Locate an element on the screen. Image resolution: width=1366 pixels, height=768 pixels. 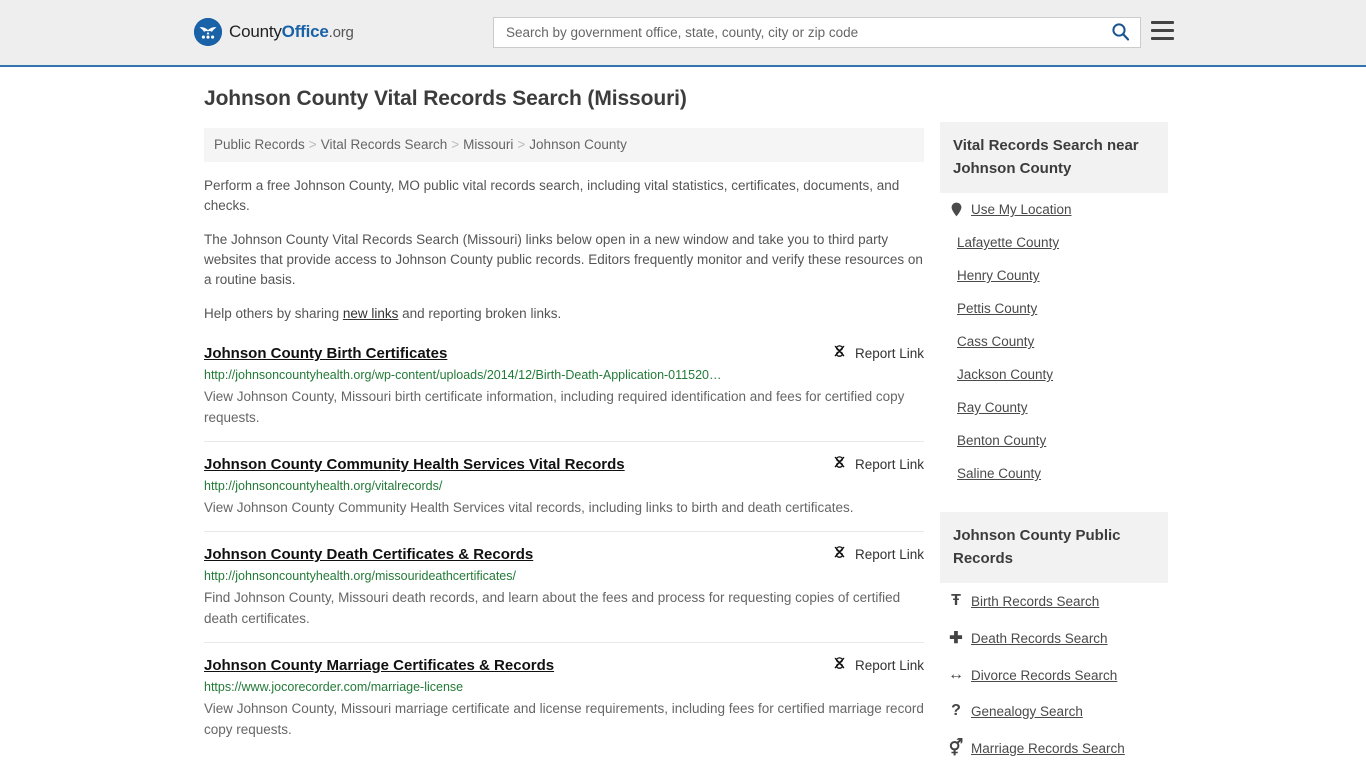
sidebar-link: Ray County is located at coordinates (992, 407).